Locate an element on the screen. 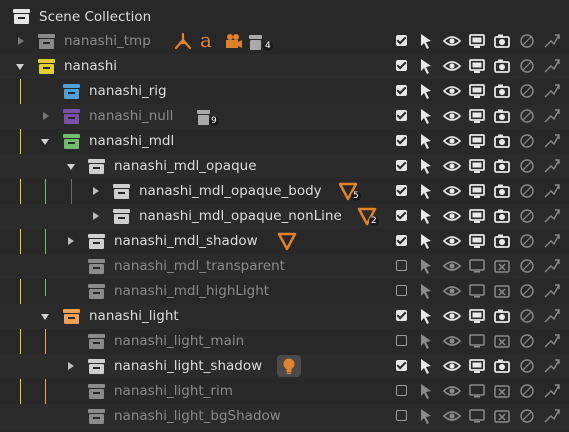 This screenshot has width=569, height=432. mesh-icon is located at coordinates (287, 241).